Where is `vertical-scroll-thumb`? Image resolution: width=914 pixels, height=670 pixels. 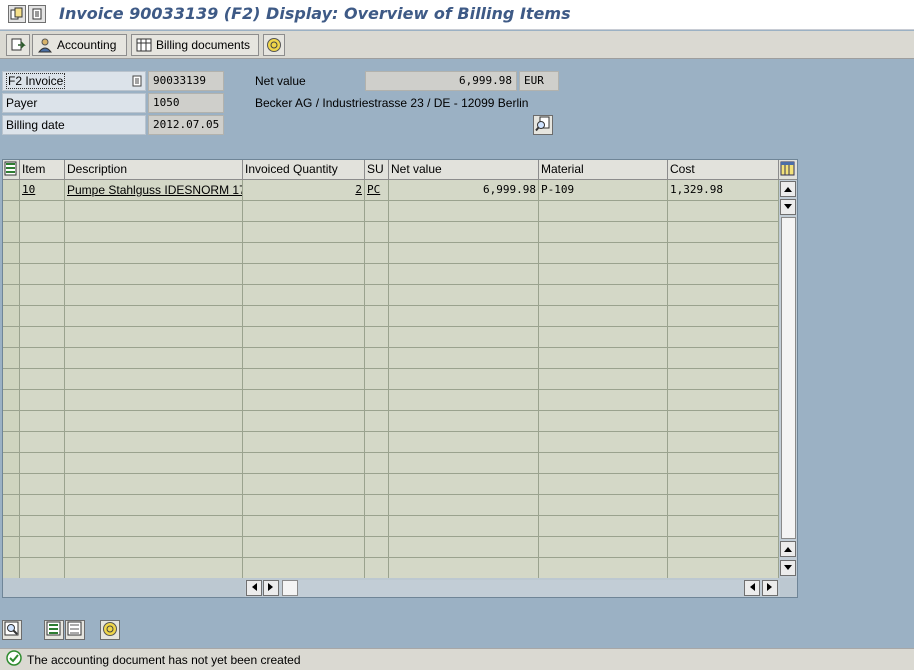
vertical-scroll-thumb is located at coordinates (788, 378).